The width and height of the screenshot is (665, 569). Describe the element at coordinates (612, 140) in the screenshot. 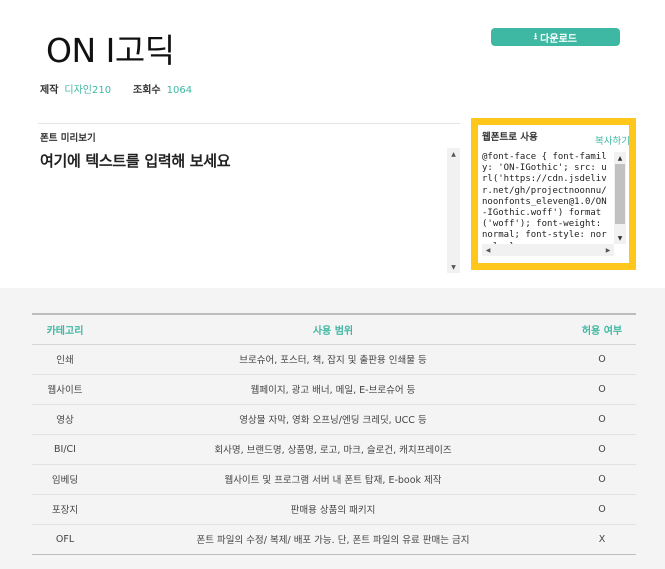

I see `copy-button: 복사하기` at that location.